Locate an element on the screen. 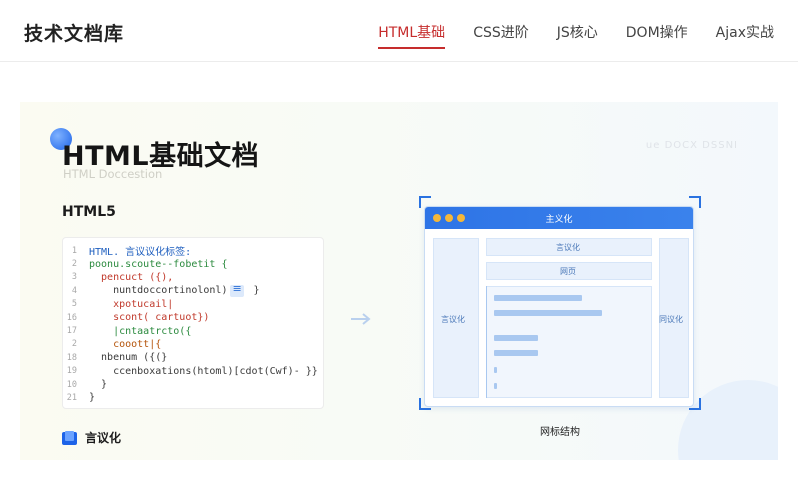 The height and width of the screenshot is (498, 798). browser-mockup: 主义化 言议化 同议化 言议化 网页 is located at coordinates (559, 306).